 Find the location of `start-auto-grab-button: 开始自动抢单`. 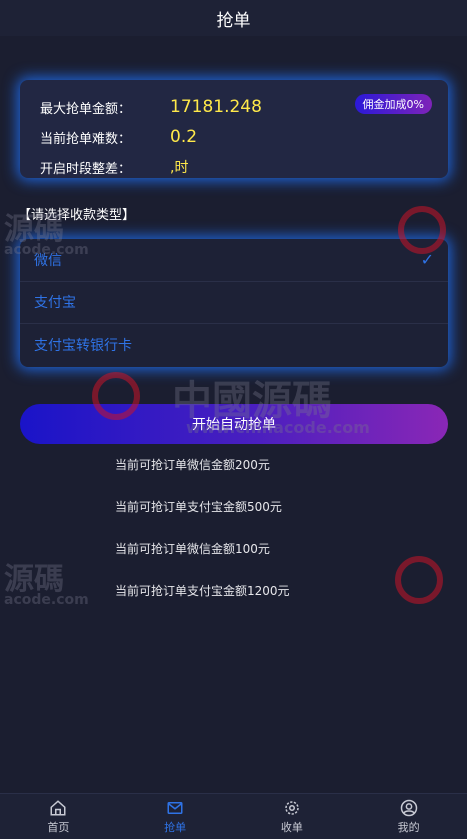

start-auto-grab-button: 开始自动抢单 is located at coordinates (234, 424).